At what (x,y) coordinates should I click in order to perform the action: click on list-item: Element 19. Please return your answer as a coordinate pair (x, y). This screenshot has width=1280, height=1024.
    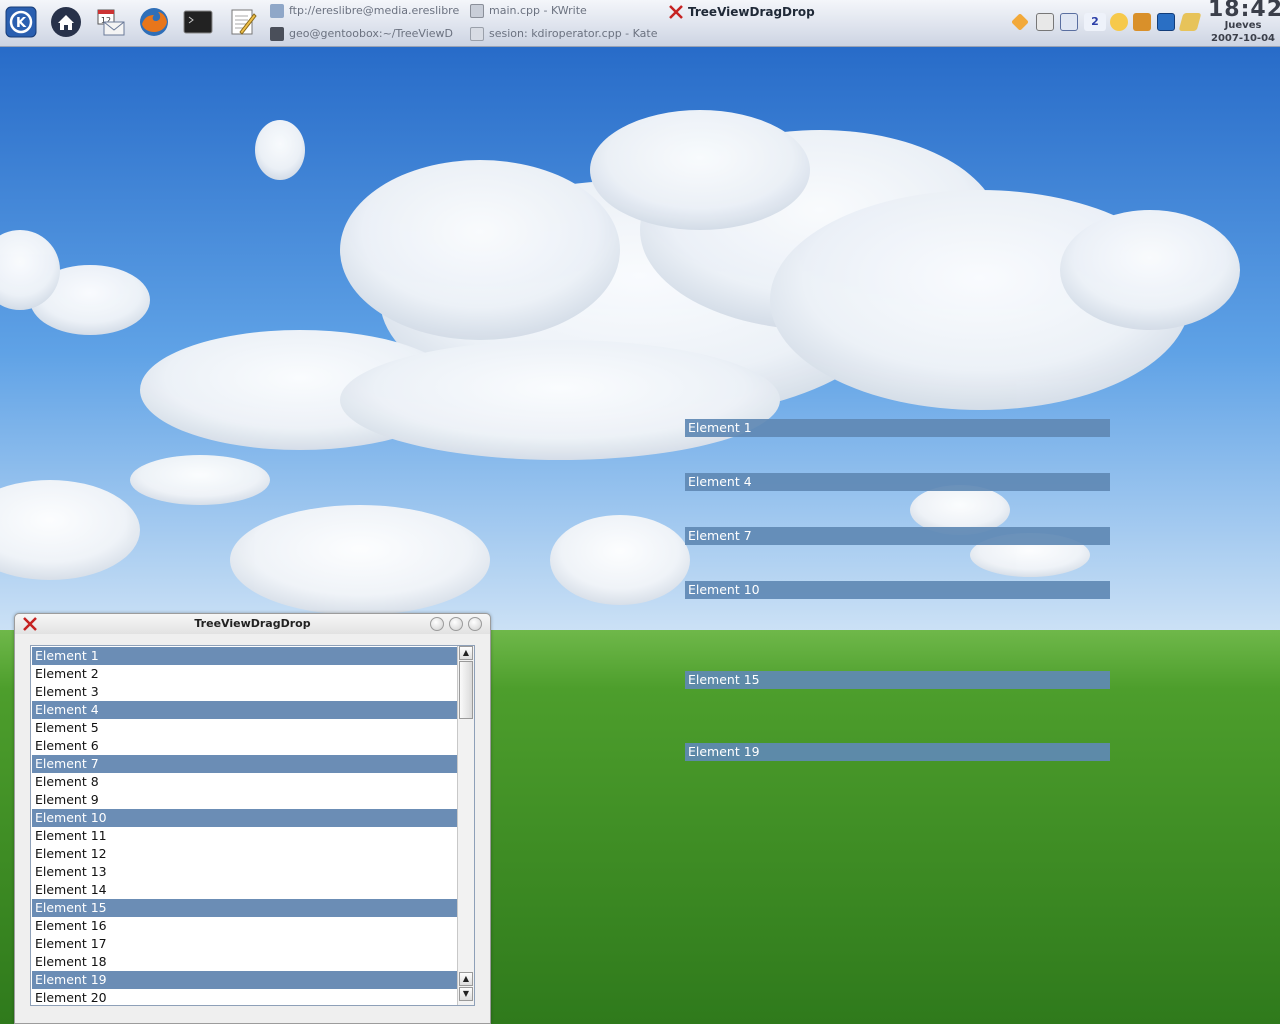
    Looking at the image, I should click on (244, 980).